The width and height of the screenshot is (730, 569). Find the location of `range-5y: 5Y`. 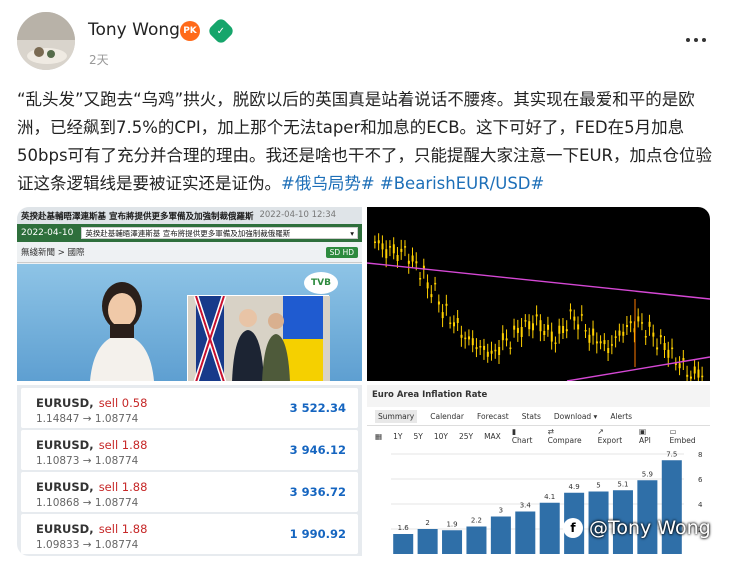

range-5y: 5Y is located at coordinates (417, 436).